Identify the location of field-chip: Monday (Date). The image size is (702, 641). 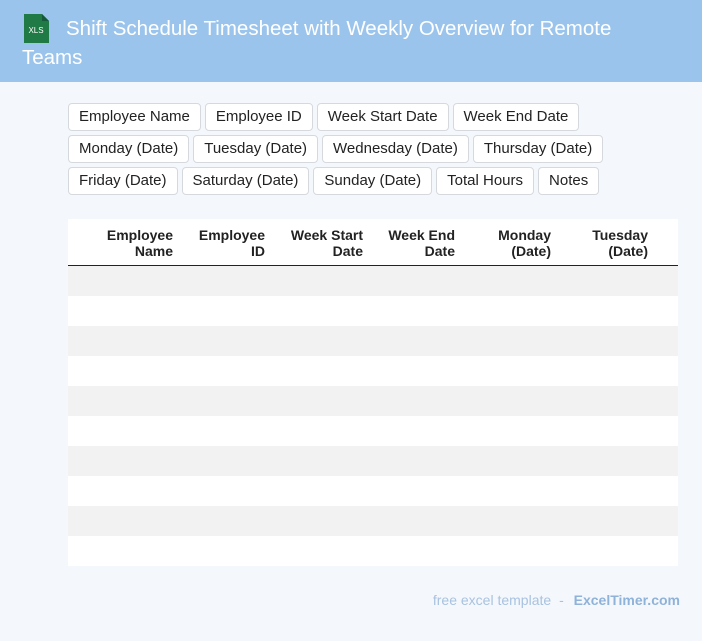
(129, 149).